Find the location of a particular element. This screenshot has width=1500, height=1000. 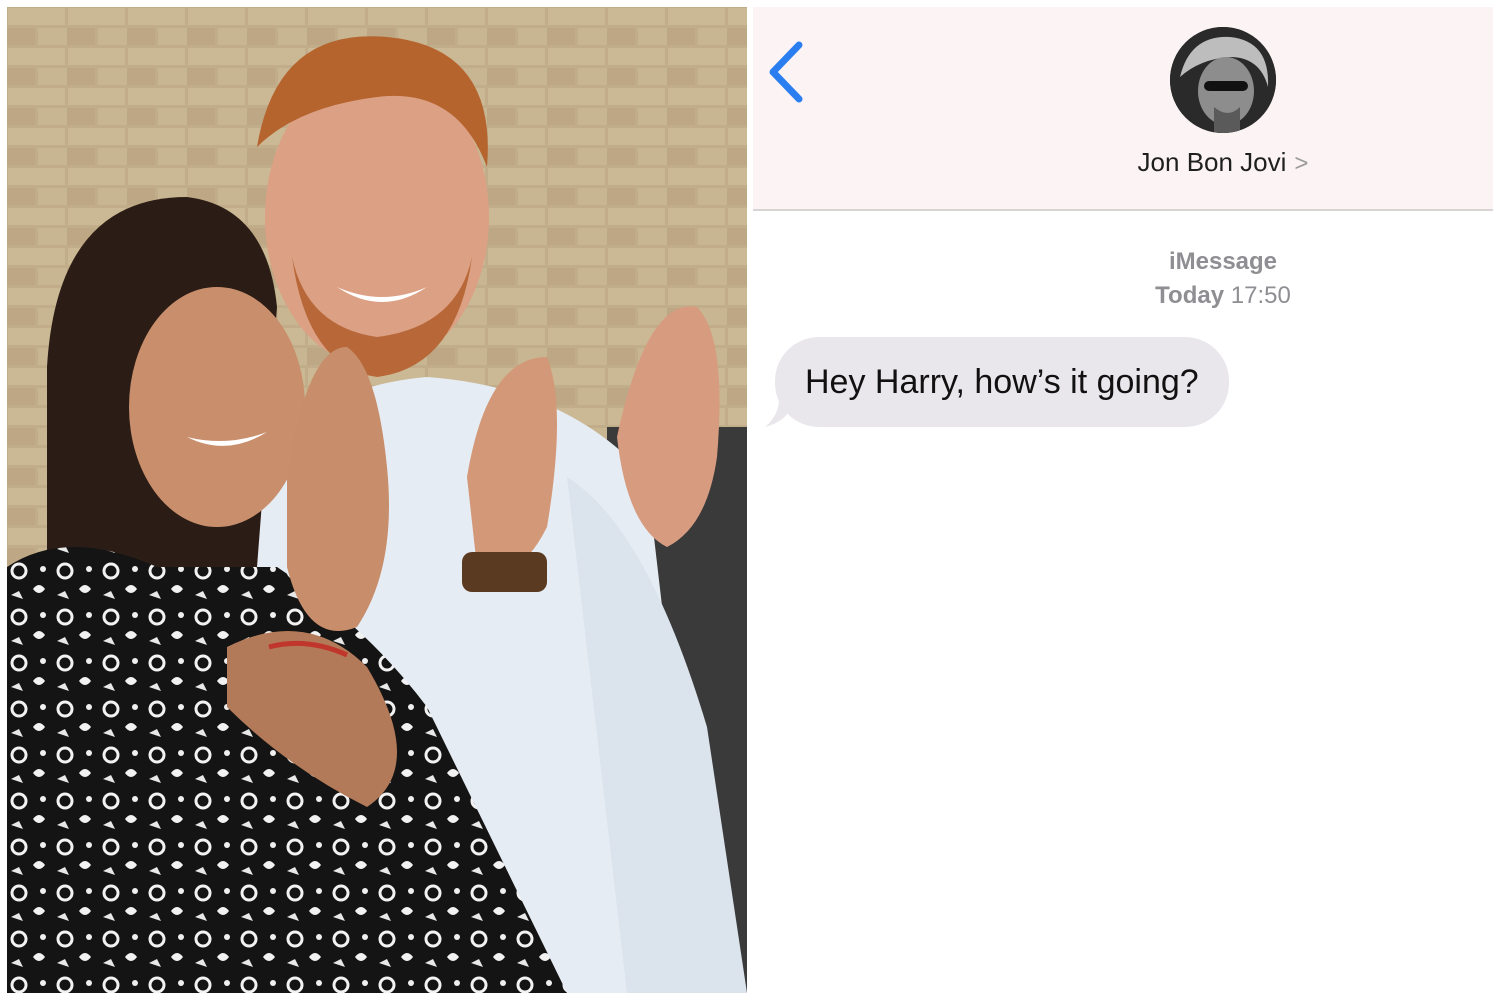

timestamp-time: 17:50 is located at coordinates (1260, 295).